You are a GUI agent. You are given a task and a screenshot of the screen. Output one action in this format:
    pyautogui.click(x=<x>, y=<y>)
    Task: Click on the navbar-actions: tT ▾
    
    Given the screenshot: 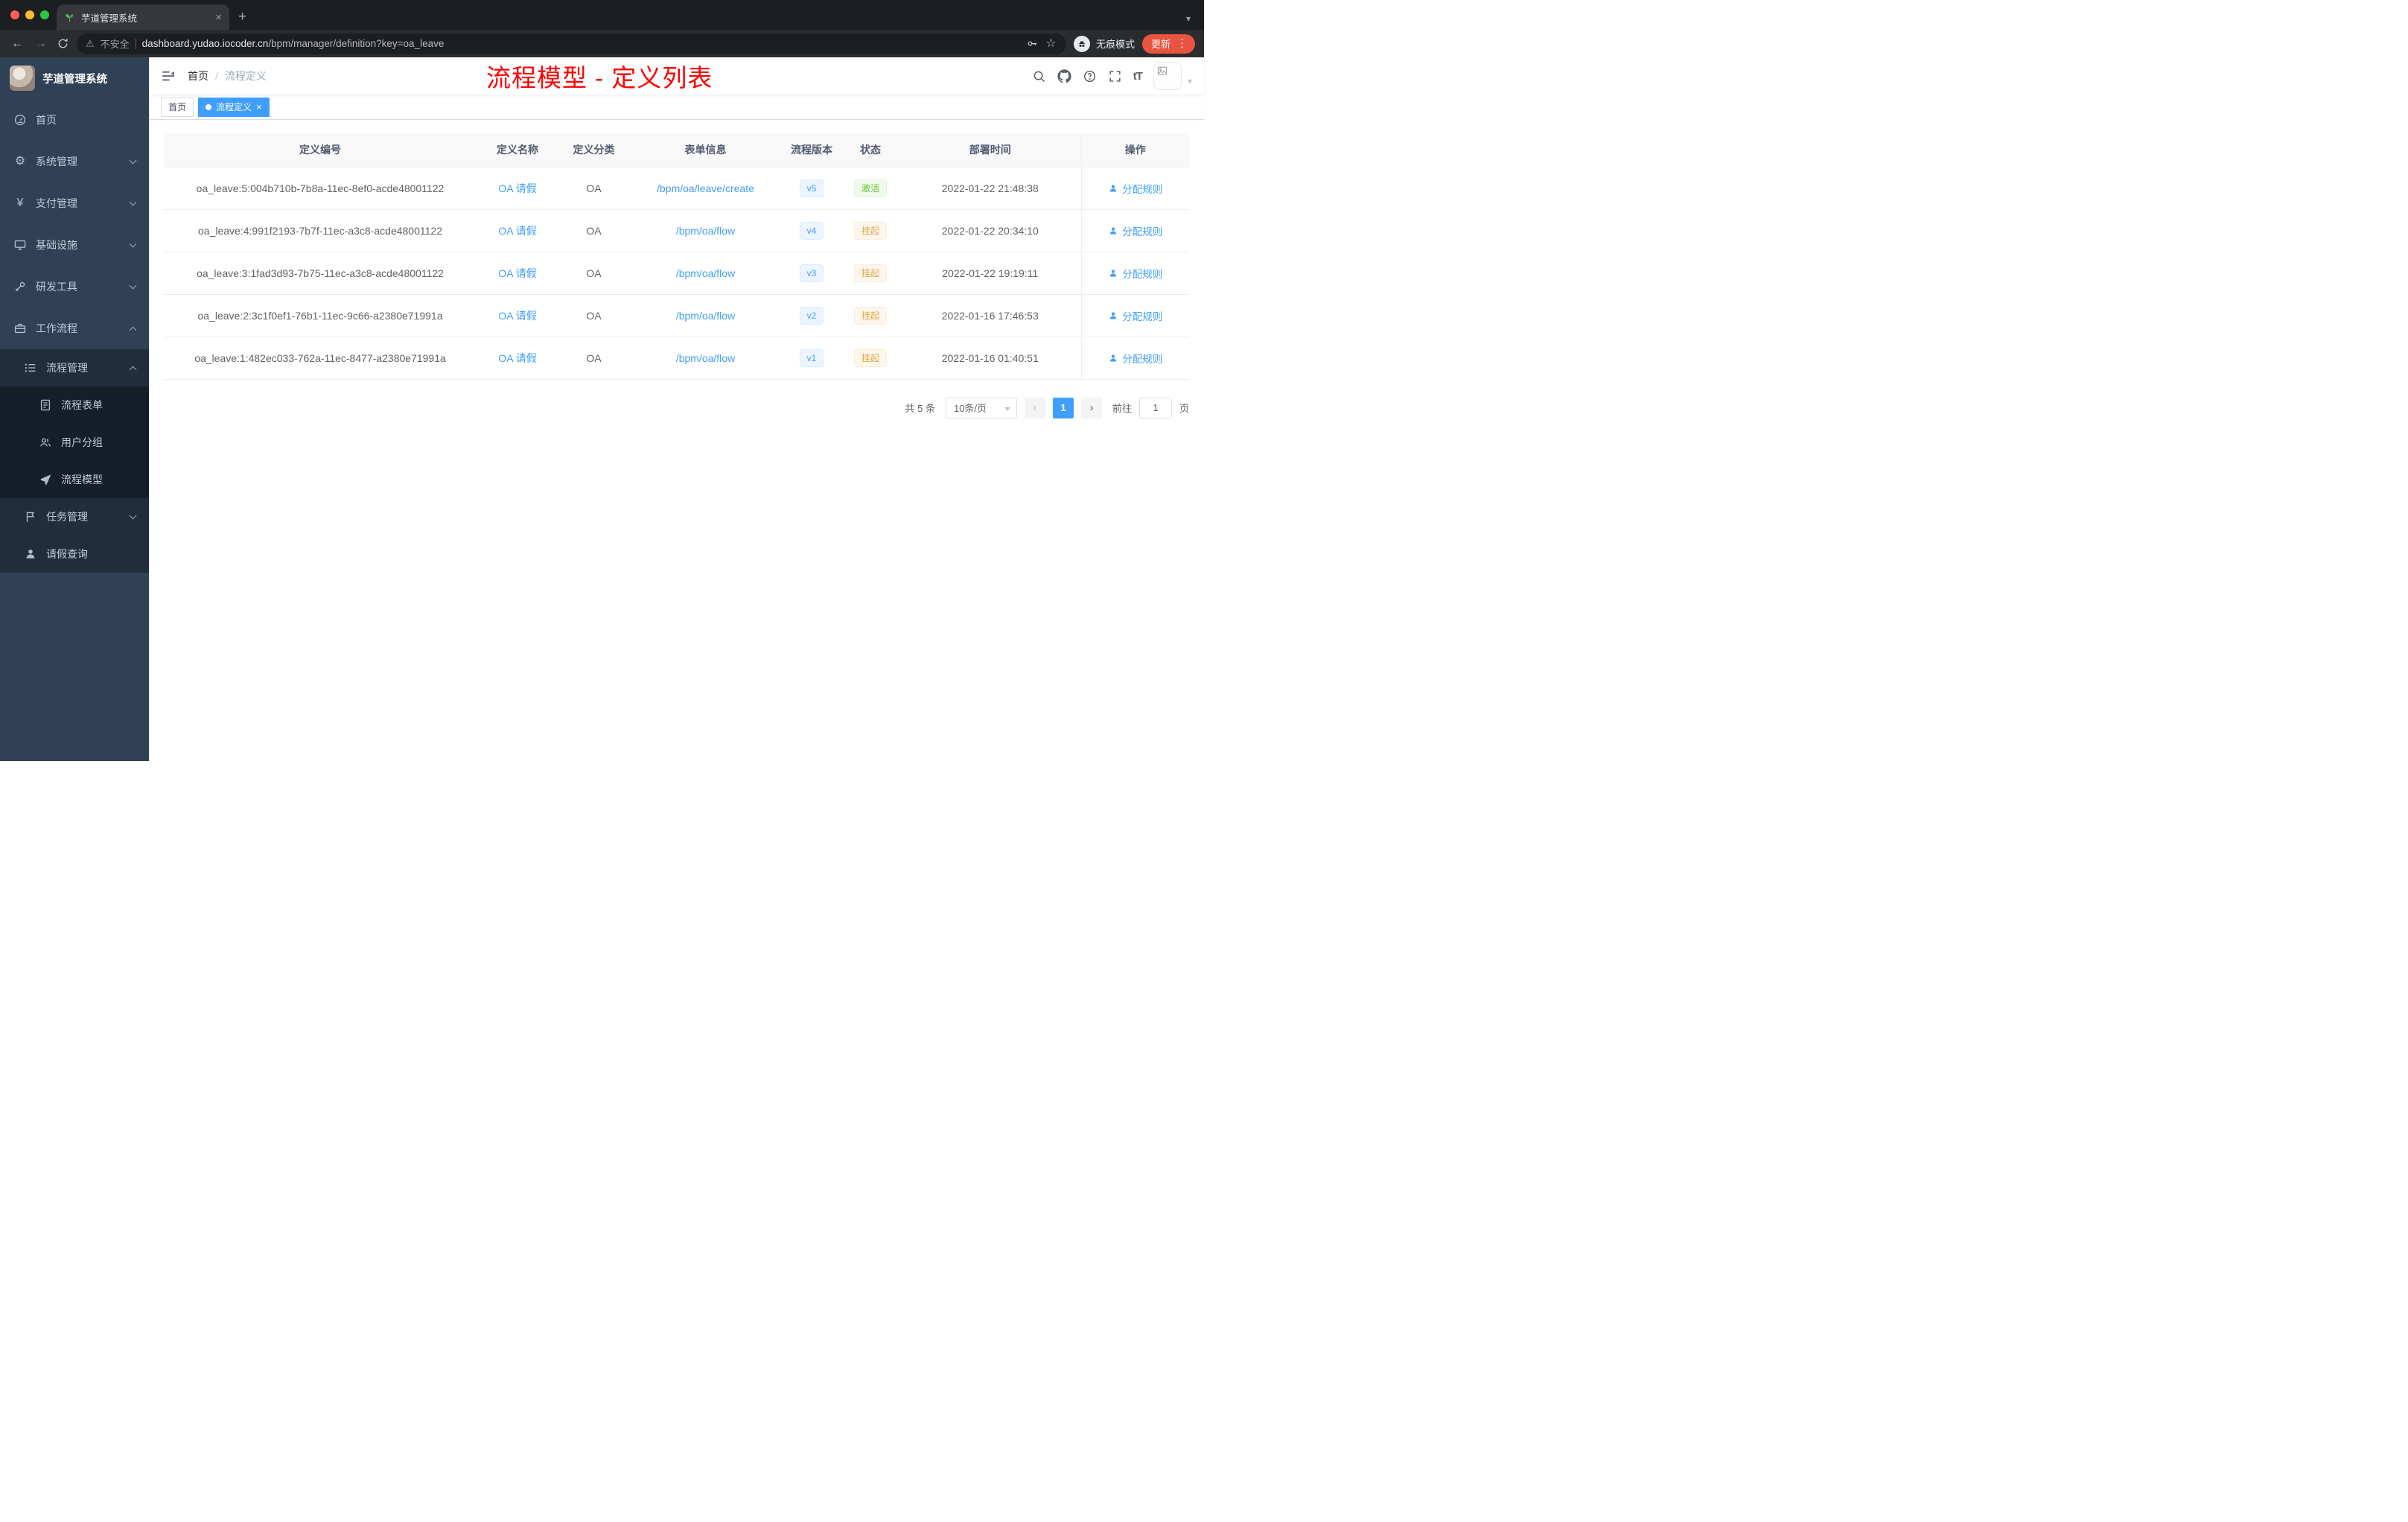 What is the action you would take?
    pyautogui.click(x=1112, y=76)
    